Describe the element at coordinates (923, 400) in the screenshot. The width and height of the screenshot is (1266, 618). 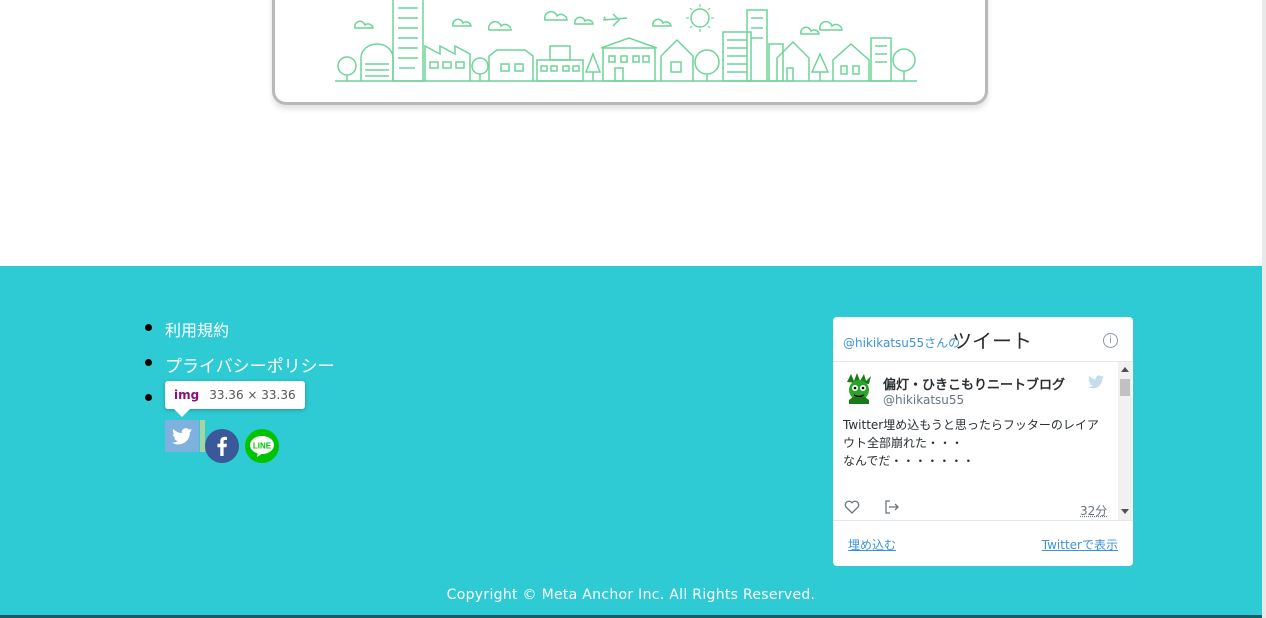
I see `tweet-author-handle: @hikikatsu55` at that location.